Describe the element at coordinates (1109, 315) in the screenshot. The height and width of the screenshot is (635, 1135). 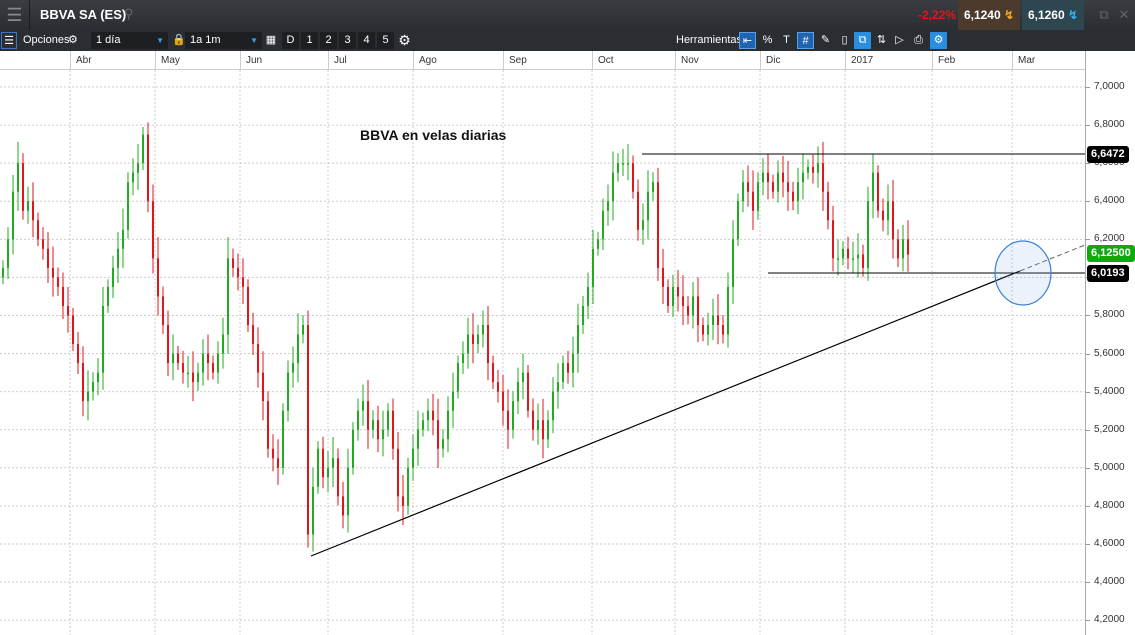
I see `y-tick-label: 5,8000` at that location.